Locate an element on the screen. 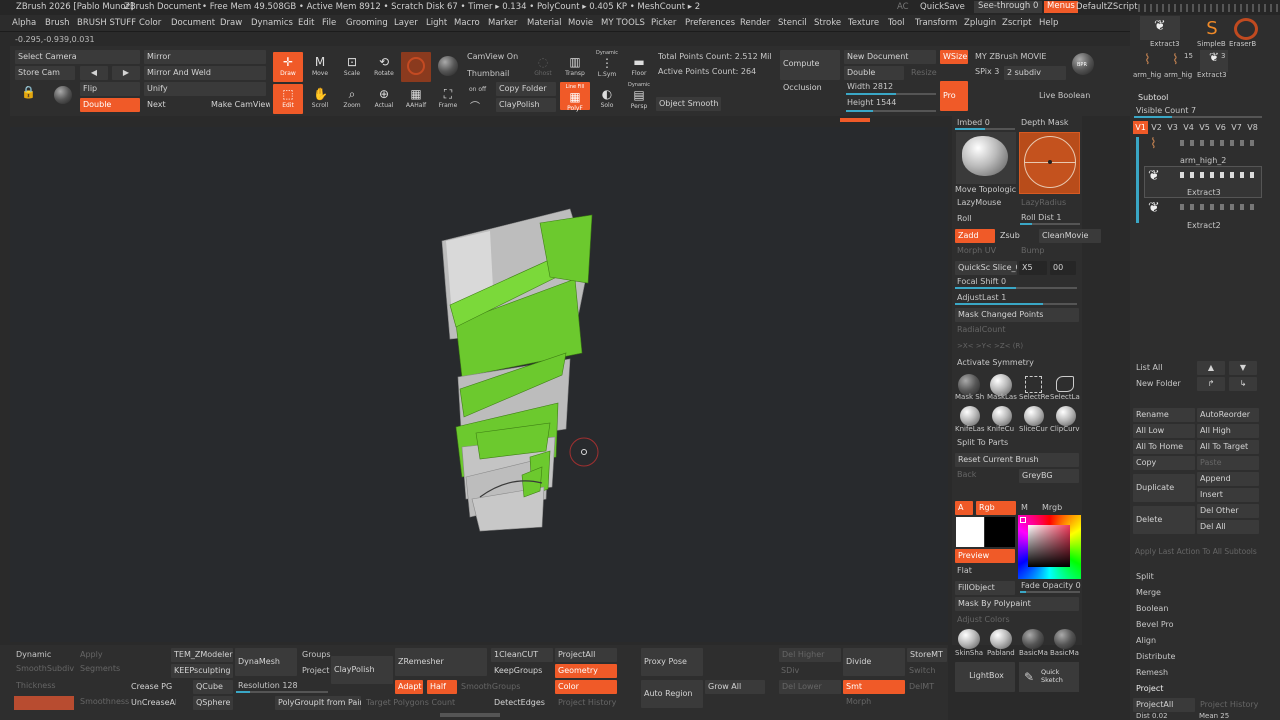 This screenshot has height=720, width=1280. grow-all-button: Grow All is located at coordinates (735, 687).